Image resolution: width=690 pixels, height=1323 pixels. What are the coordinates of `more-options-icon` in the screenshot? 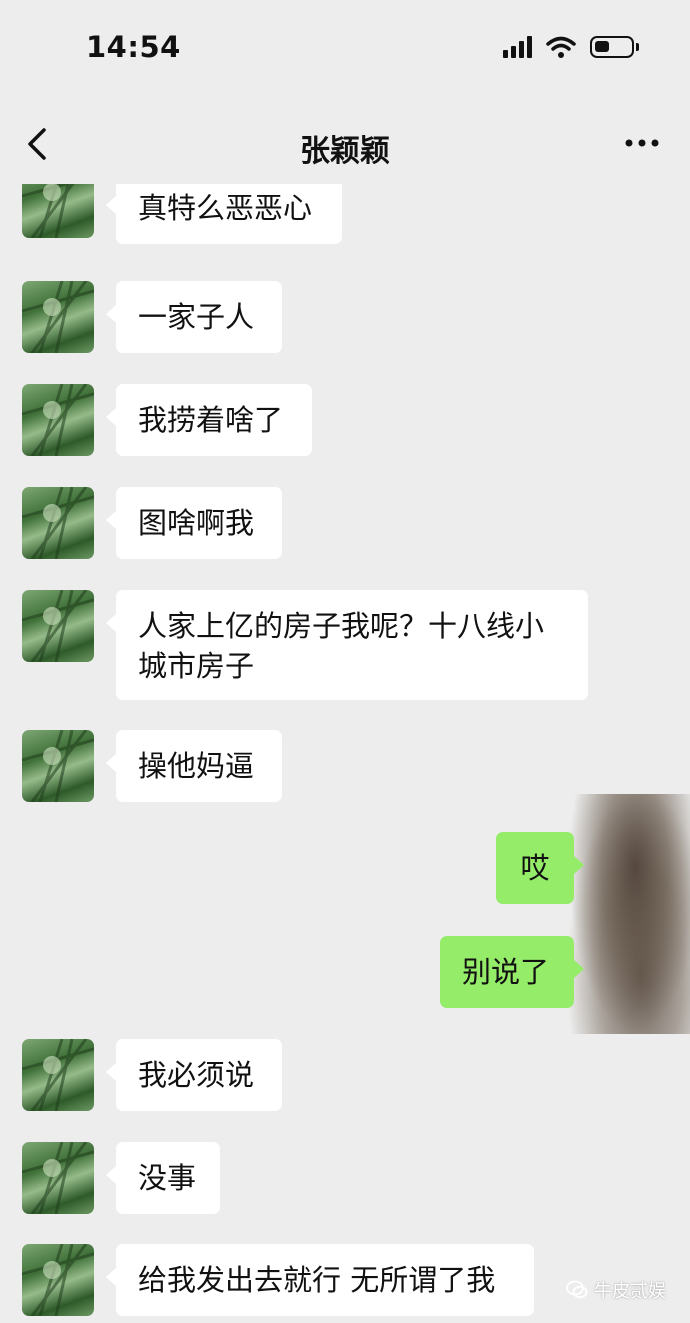 It's located at (642, 143).